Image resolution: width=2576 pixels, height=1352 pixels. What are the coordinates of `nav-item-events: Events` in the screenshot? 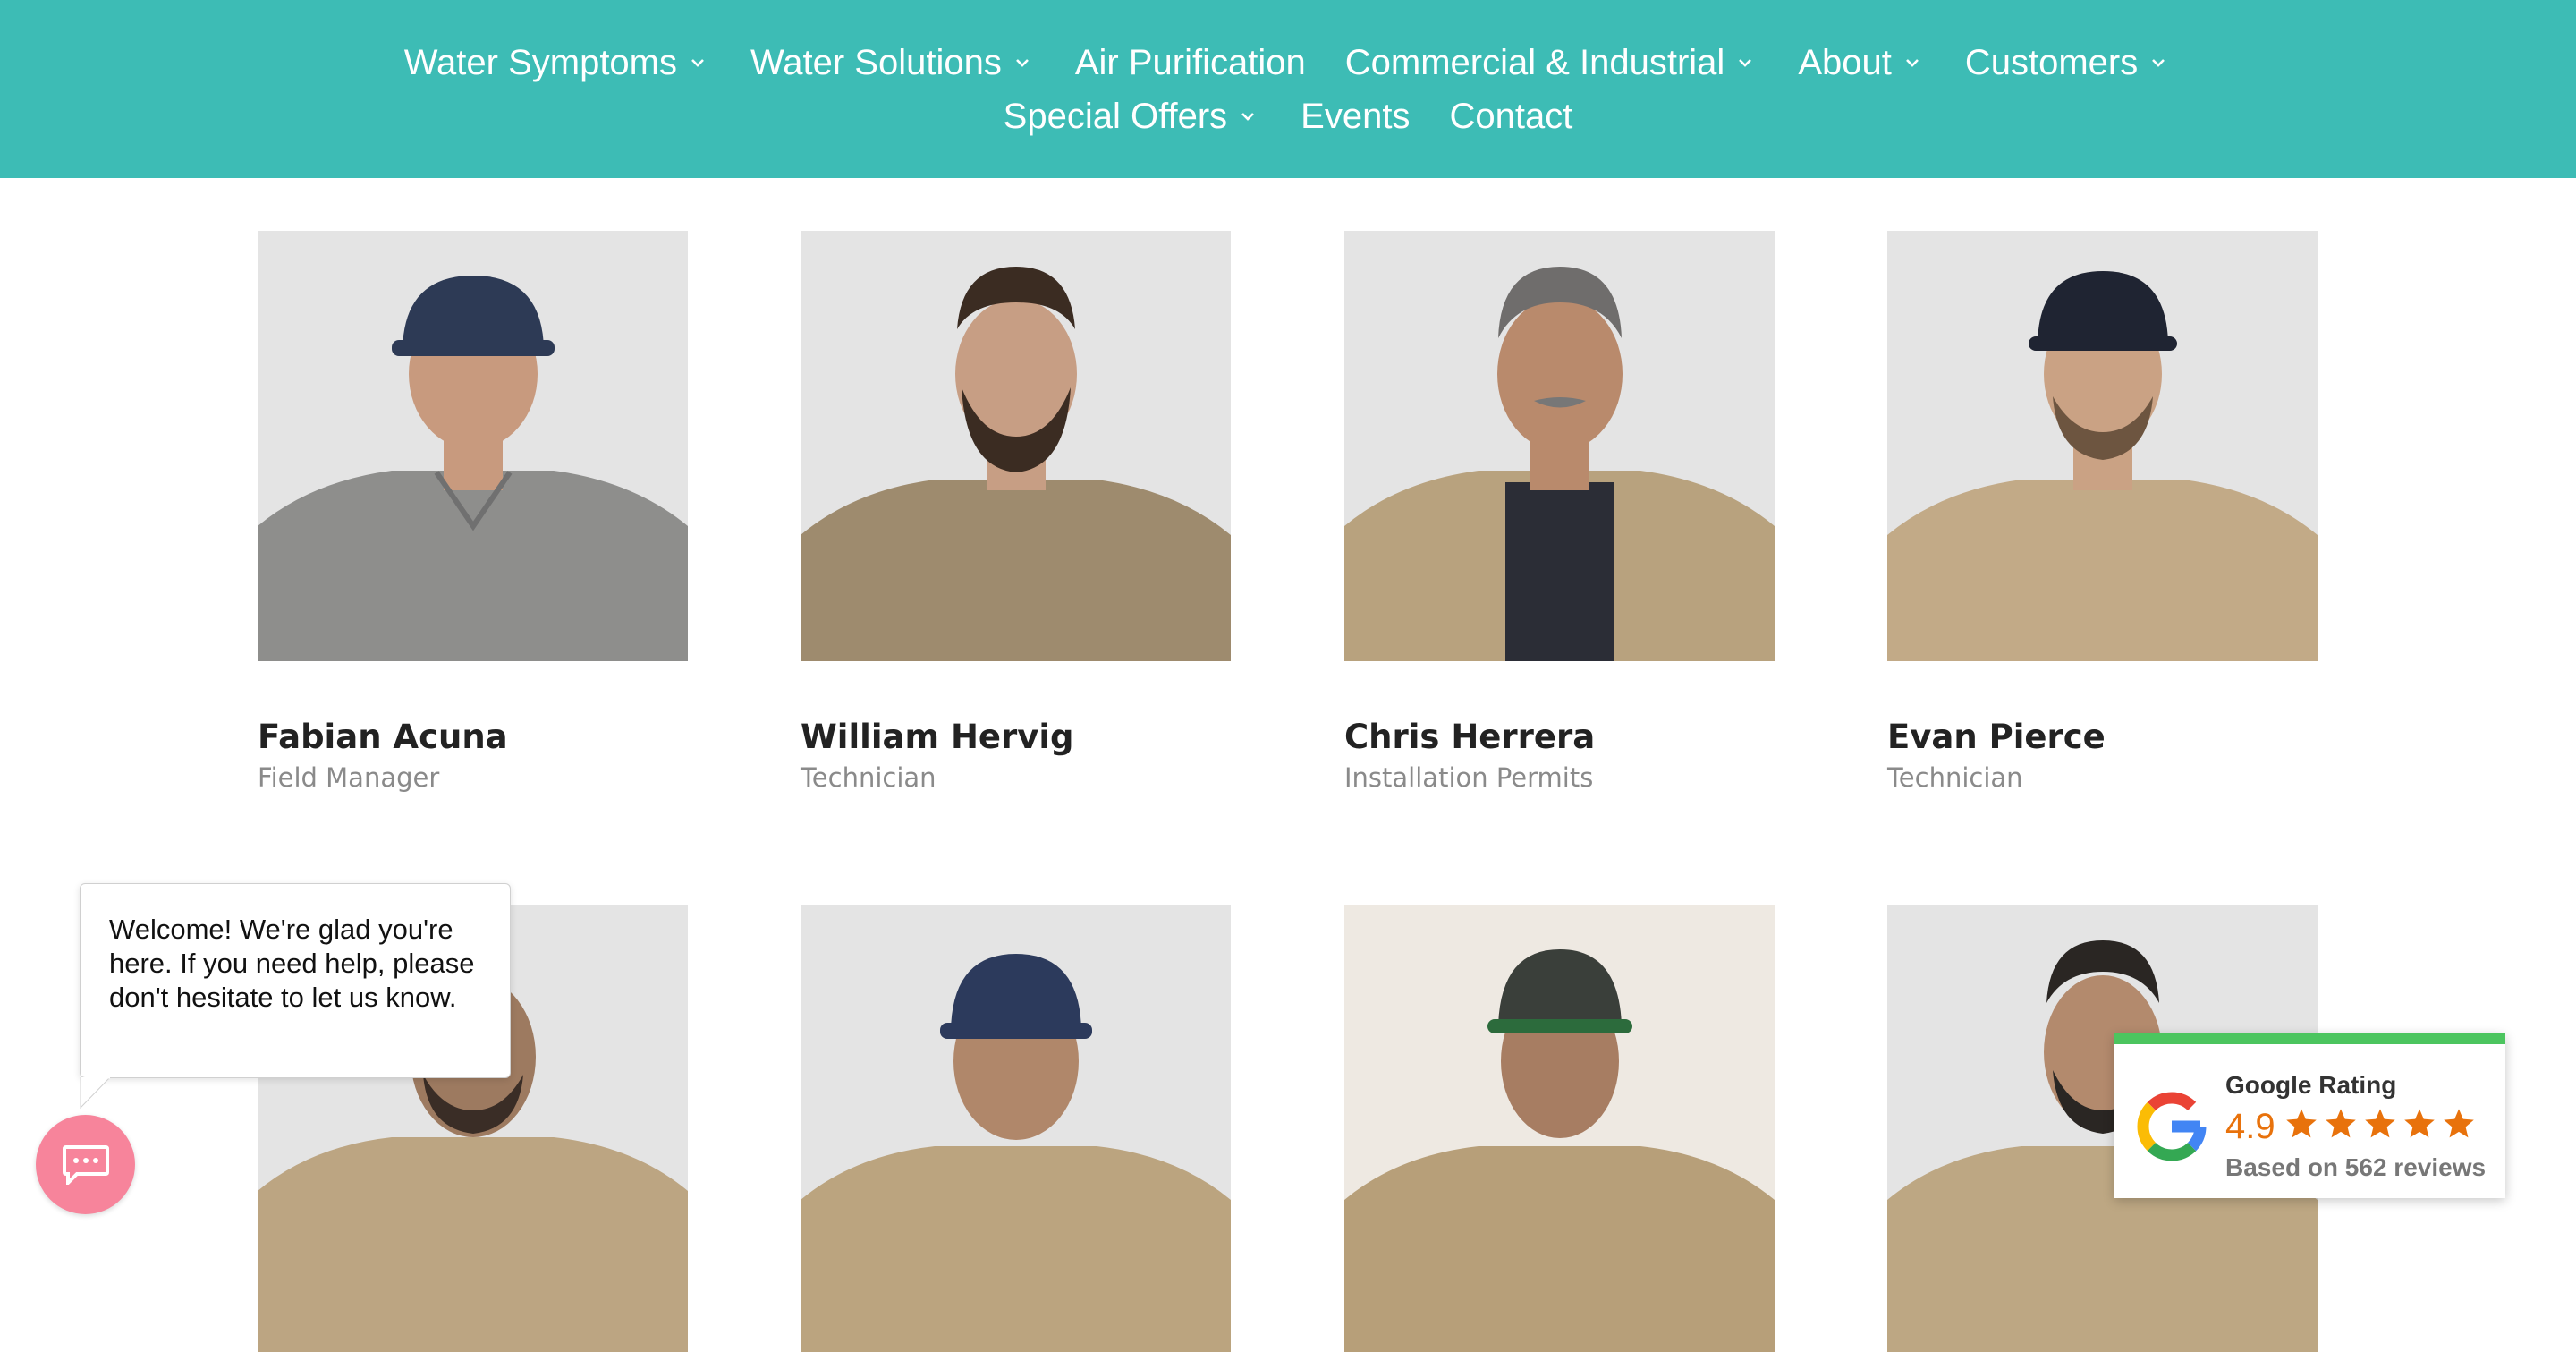 It's located at (1355, 117).